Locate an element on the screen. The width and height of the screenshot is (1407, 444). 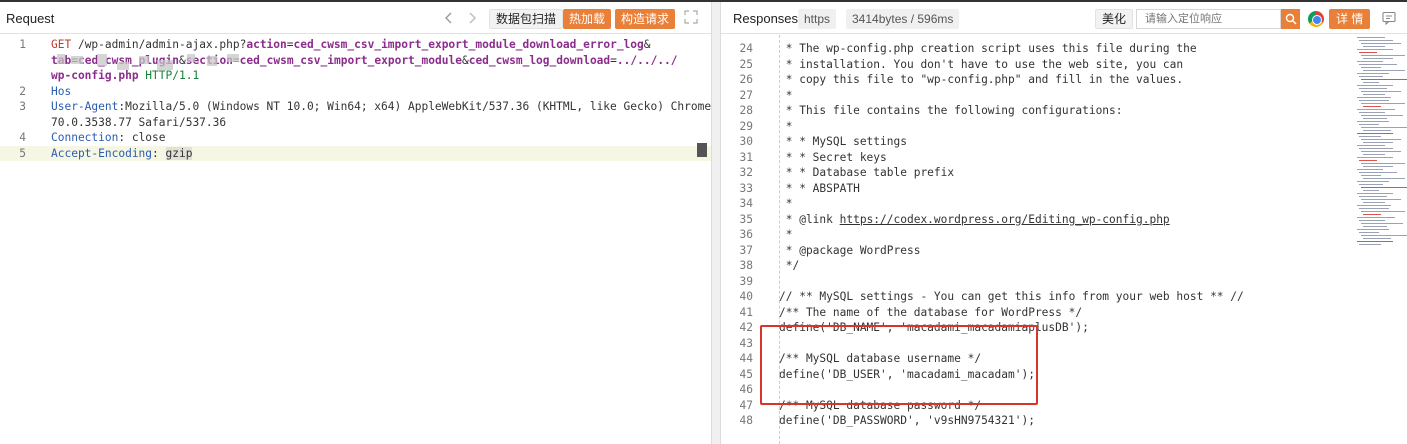
code-token: * * MySQL settings is located at coordinates (843, 141).